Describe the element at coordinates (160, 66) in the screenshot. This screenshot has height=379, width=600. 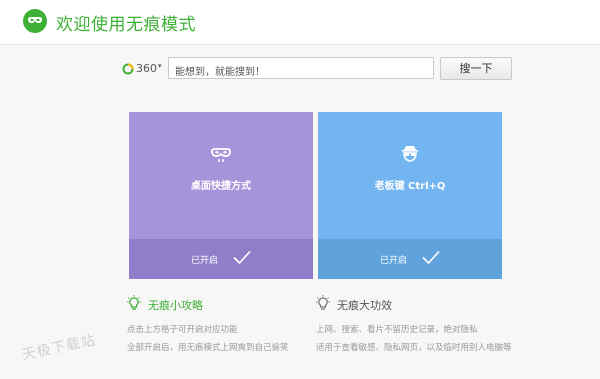
I see `chevron-down-icon: ▾` at that location.